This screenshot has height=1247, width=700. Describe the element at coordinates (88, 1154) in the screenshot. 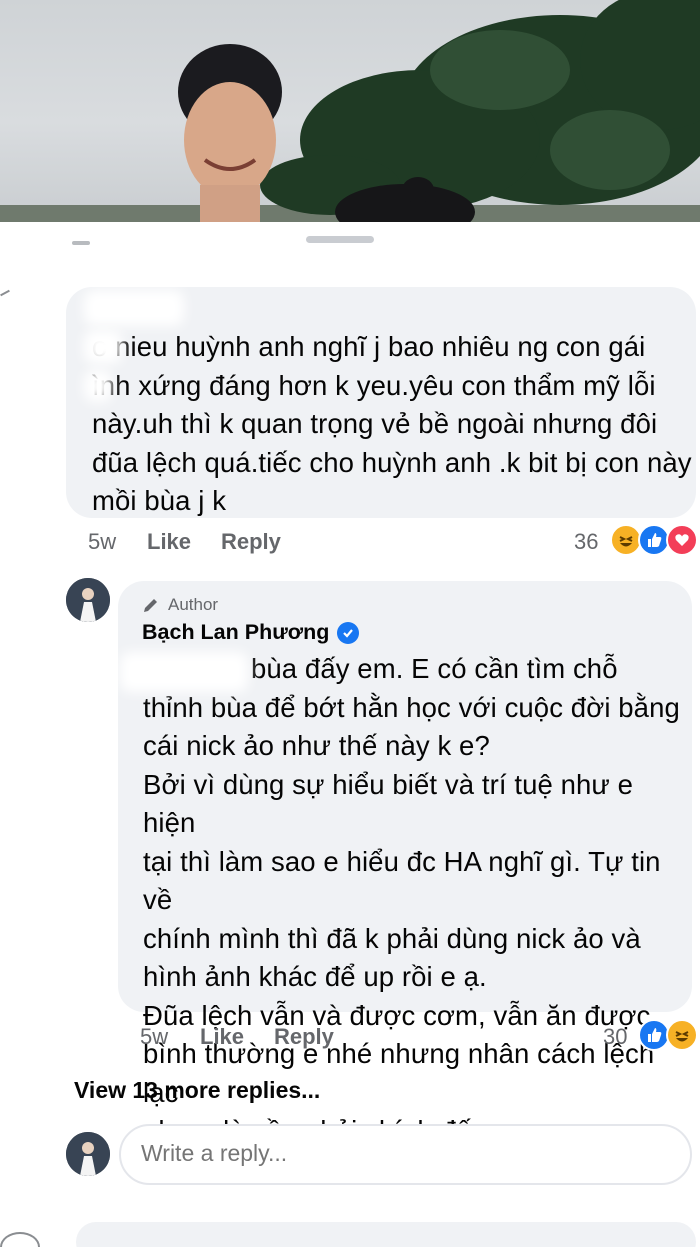

I see `user-avatar` at that location.